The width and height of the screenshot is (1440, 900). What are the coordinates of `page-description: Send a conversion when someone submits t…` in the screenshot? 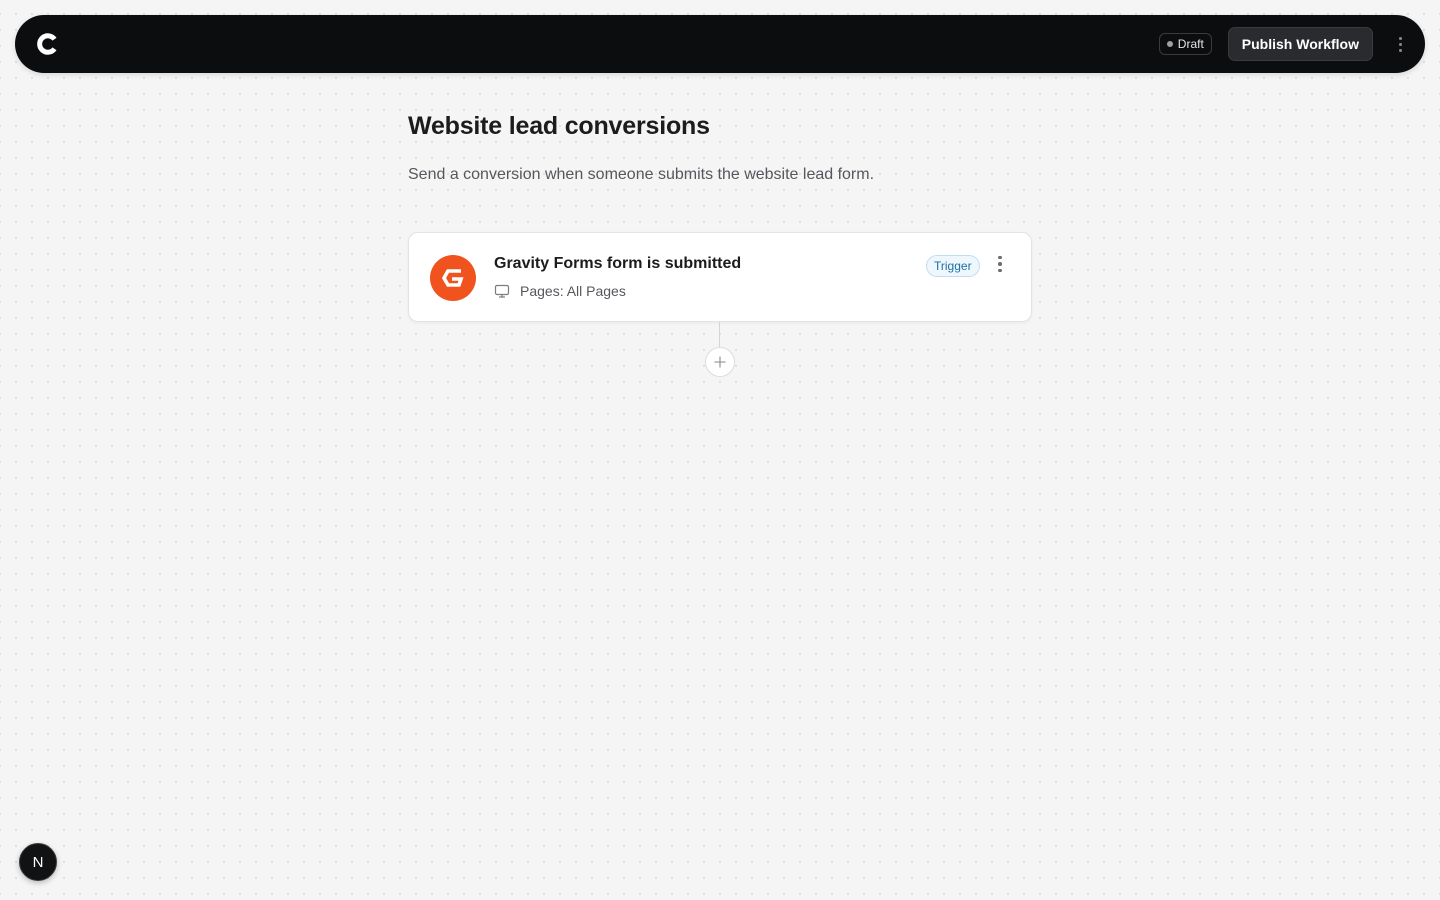 It's located at (641, 174).